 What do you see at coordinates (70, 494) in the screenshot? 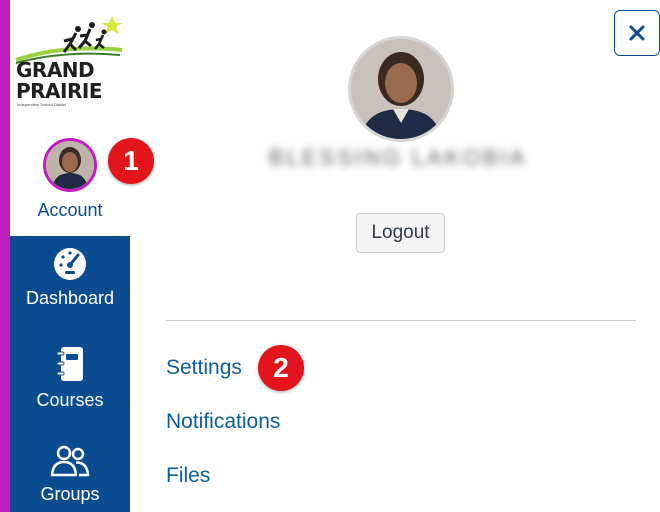
I see `nav-label-groups: Groups` at bounding box center [70, 494].